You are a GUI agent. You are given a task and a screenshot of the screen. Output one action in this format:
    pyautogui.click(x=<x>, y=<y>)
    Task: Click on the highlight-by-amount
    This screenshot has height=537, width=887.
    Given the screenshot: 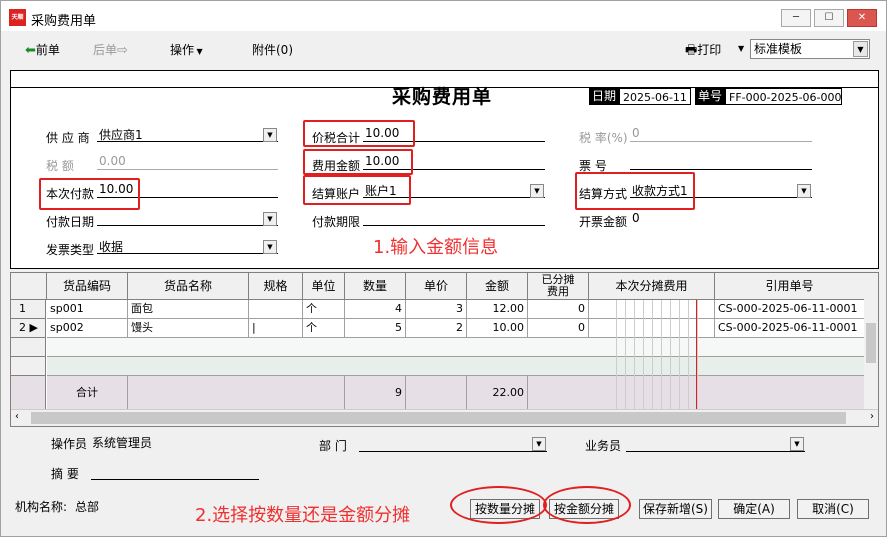 What is the action you would take?
    pyautogui.click(x=587, y=505)
    